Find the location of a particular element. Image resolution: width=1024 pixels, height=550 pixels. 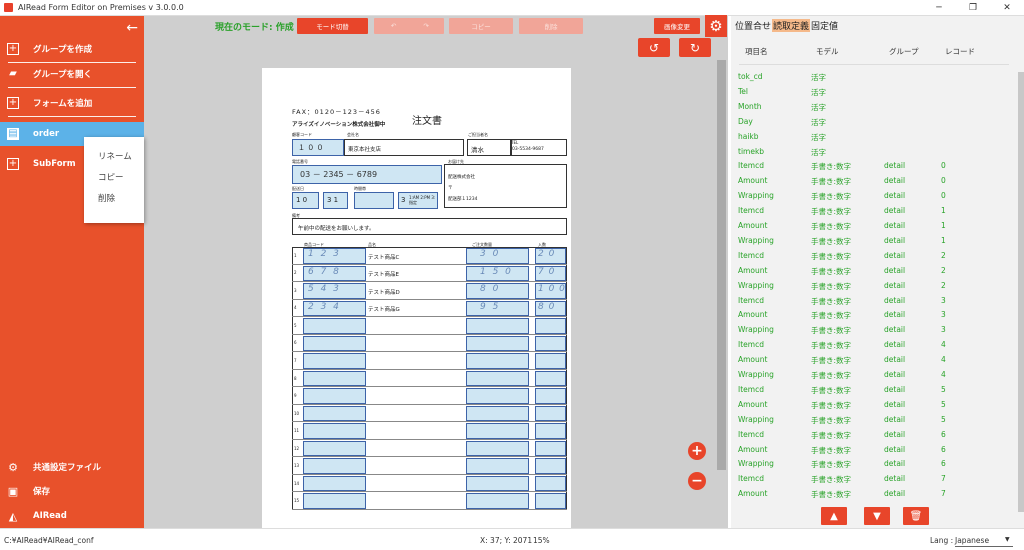

list-item: Amount 手書き:数字 detail 6 is located at coordinates (876, 452).